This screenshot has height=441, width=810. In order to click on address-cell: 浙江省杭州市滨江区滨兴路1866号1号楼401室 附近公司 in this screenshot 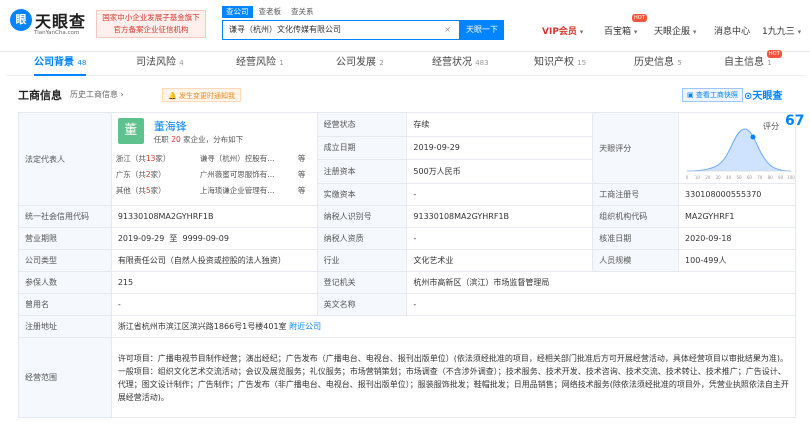, I will do `click(453, 326)`.